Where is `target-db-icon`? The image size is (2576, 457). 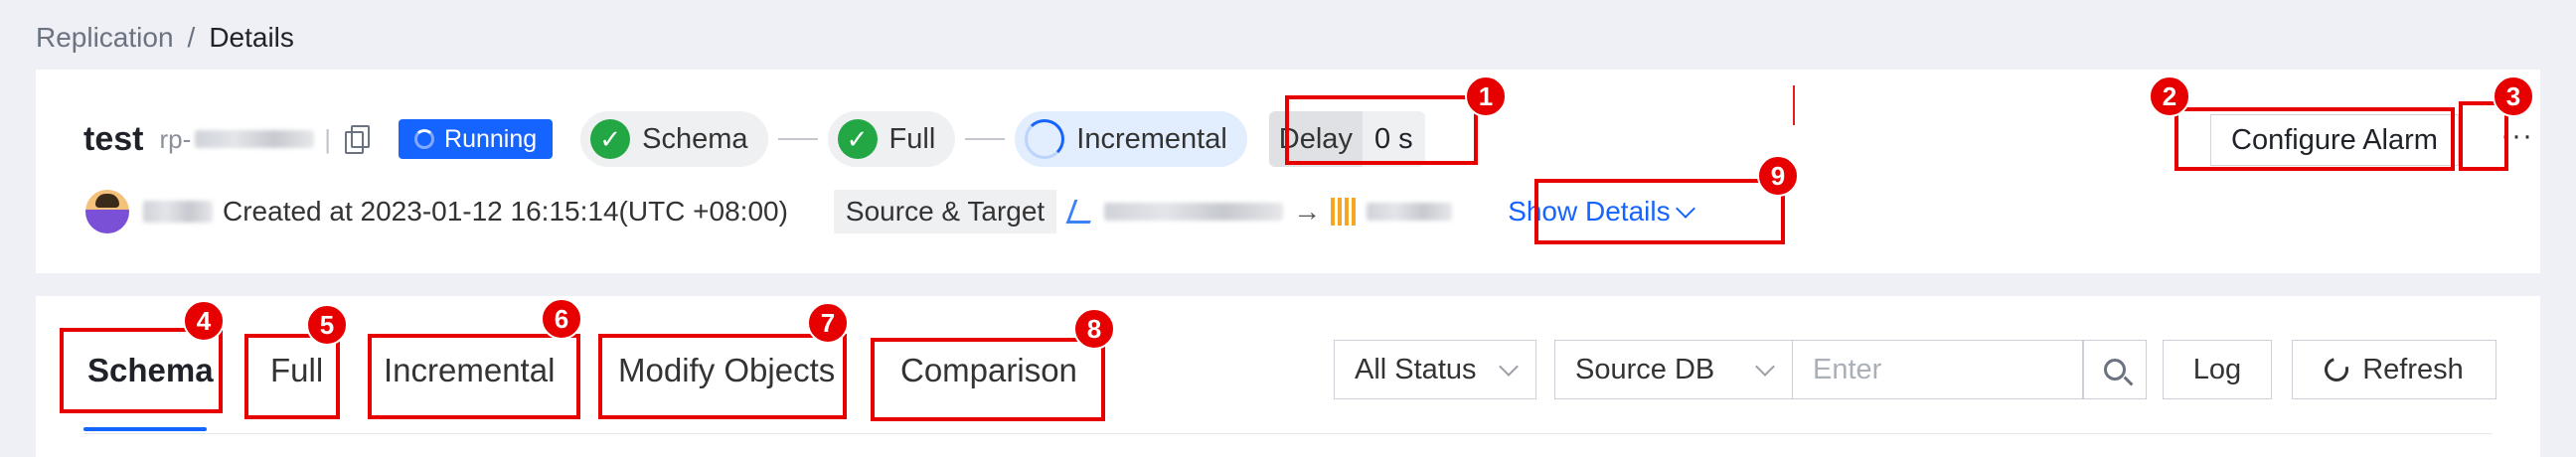 target-db-icon is located at coordinates (1344, 212).